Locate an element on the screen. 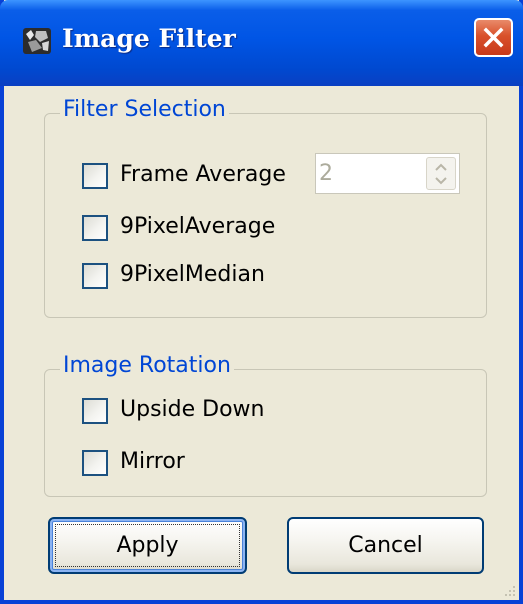 Image resolution: width=523 pixels, height=604 pixels. nine-pixel-average-checkbox is located at coordinates (95, 228).